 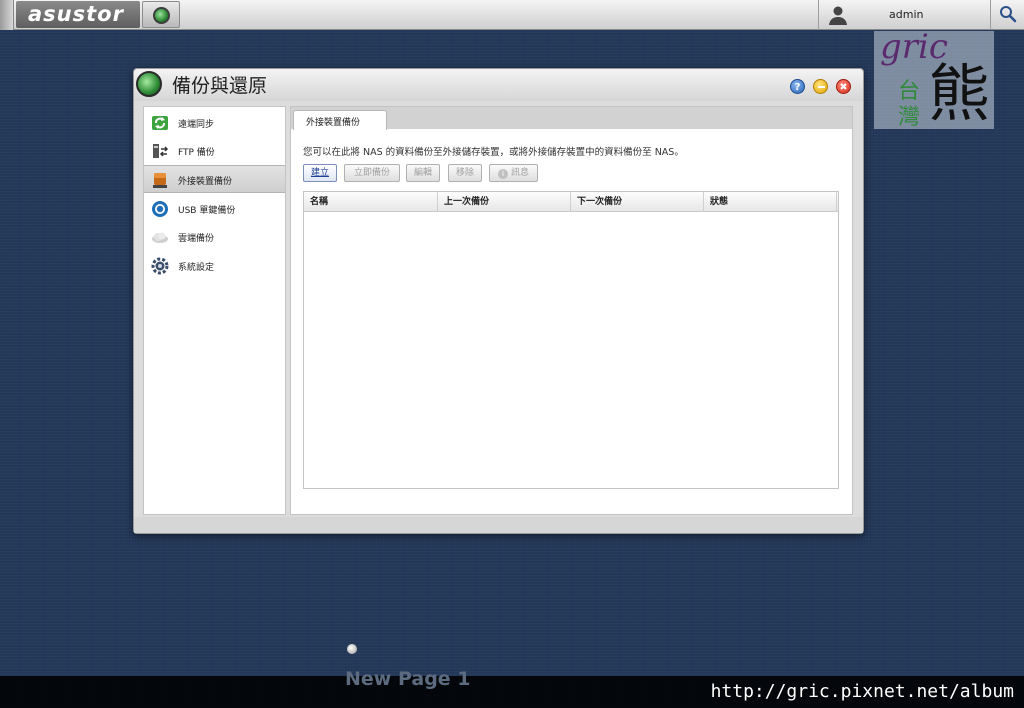 What do you see at coordinates (320, 173) in the screenshot?
I see `create-button: 建立` at bounding box center [320, 173].